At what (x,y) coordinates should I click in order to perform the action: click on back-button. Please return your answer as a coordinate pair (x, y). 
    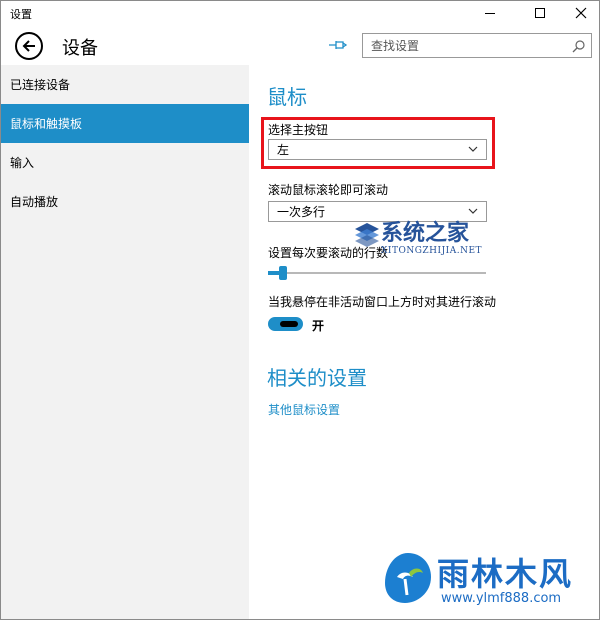
    Looking at the image, I should click on (29, 46).